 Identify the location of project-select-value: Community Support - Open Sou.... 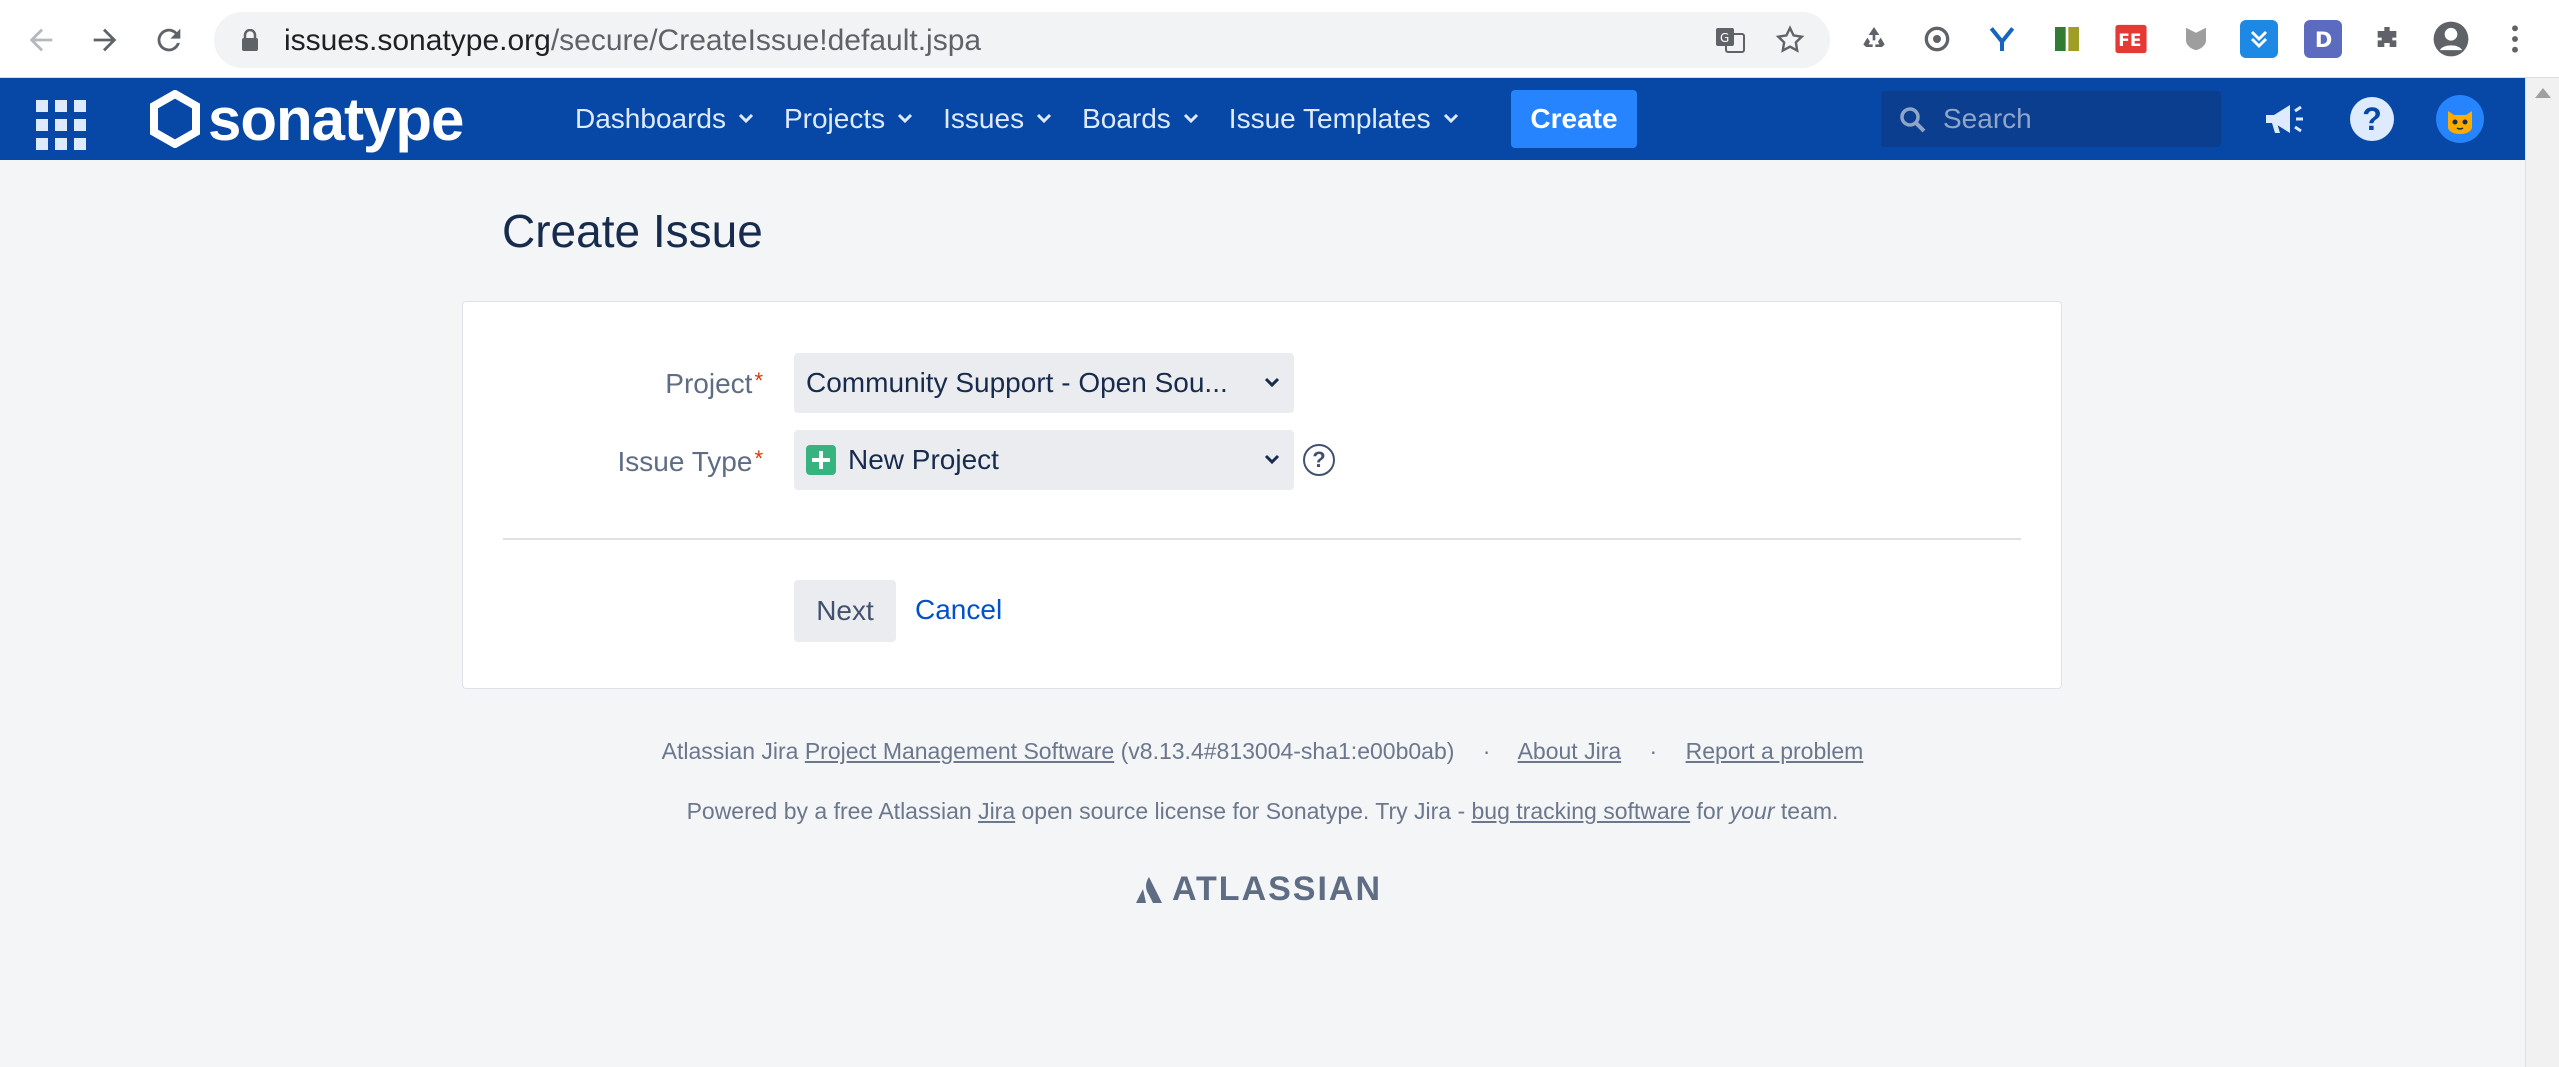
(1017, 382).